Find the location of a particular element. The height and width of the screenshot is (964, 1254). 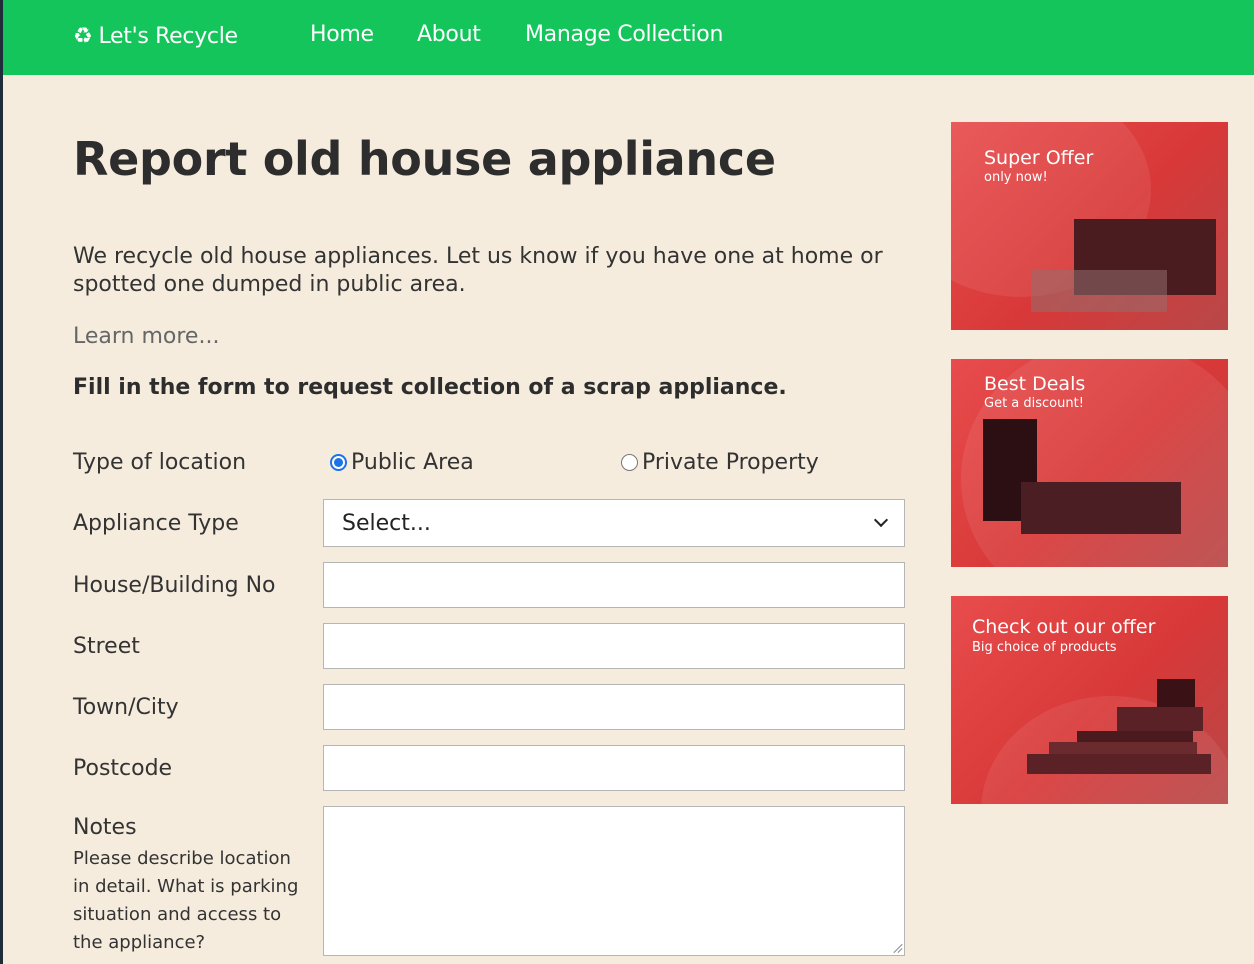

ad-banner-super-offer: Super Offer only now! is located at coordinates (1089, 226).